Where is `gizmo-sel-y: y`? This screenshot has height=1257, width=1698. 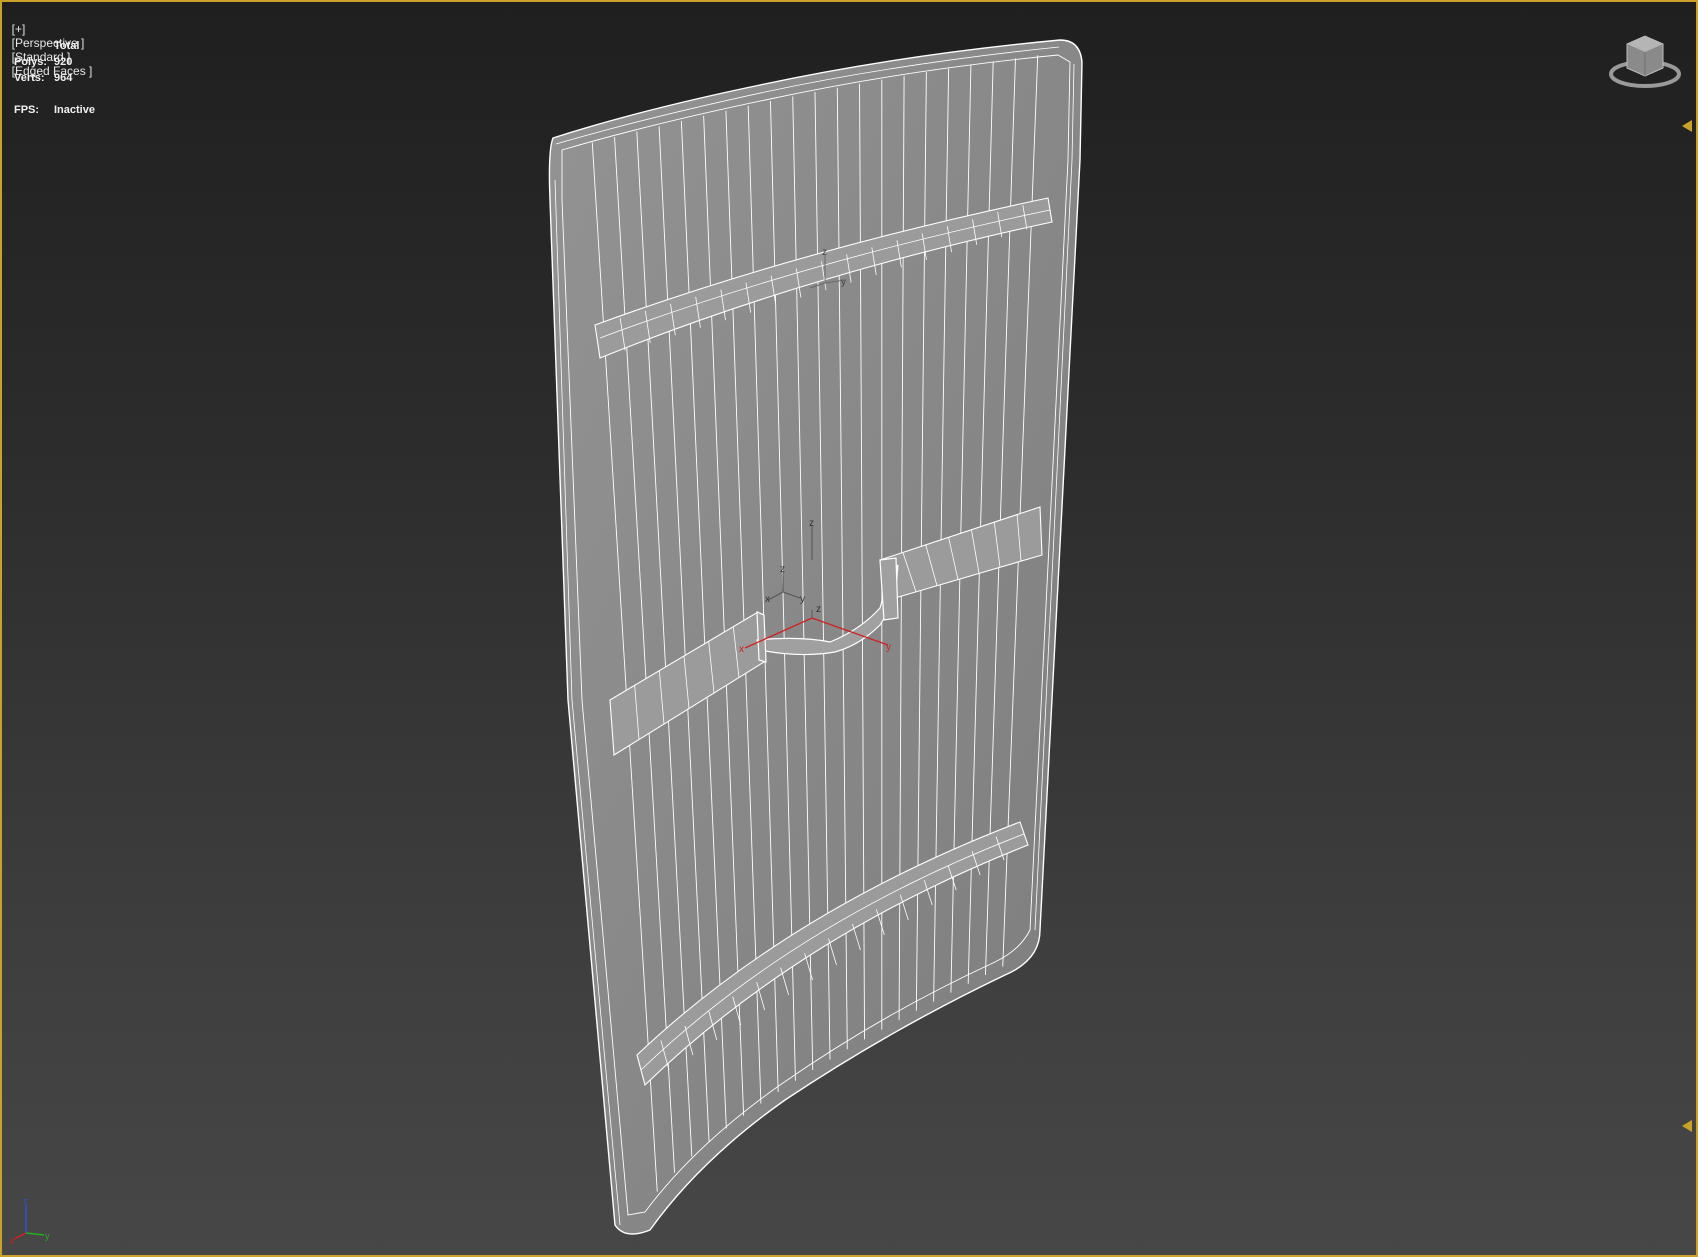 gizmo-sel-y: y is located at coordinates (888, 647).